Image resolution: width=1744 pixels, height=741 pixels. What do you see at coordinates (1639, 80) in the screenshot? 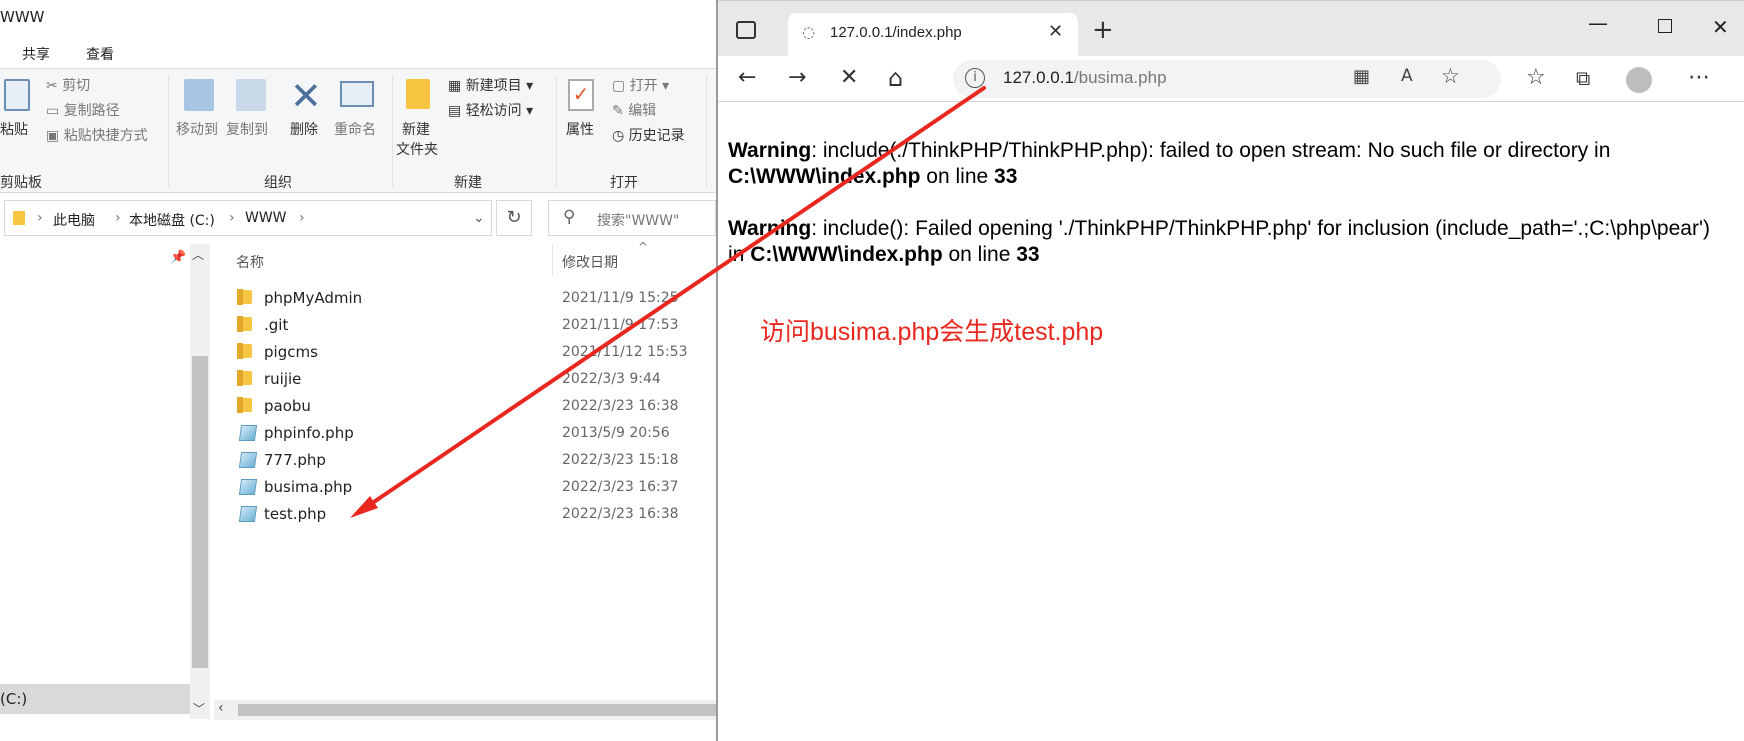
I see `profile-avatar` at bounding box center [1639, 80].